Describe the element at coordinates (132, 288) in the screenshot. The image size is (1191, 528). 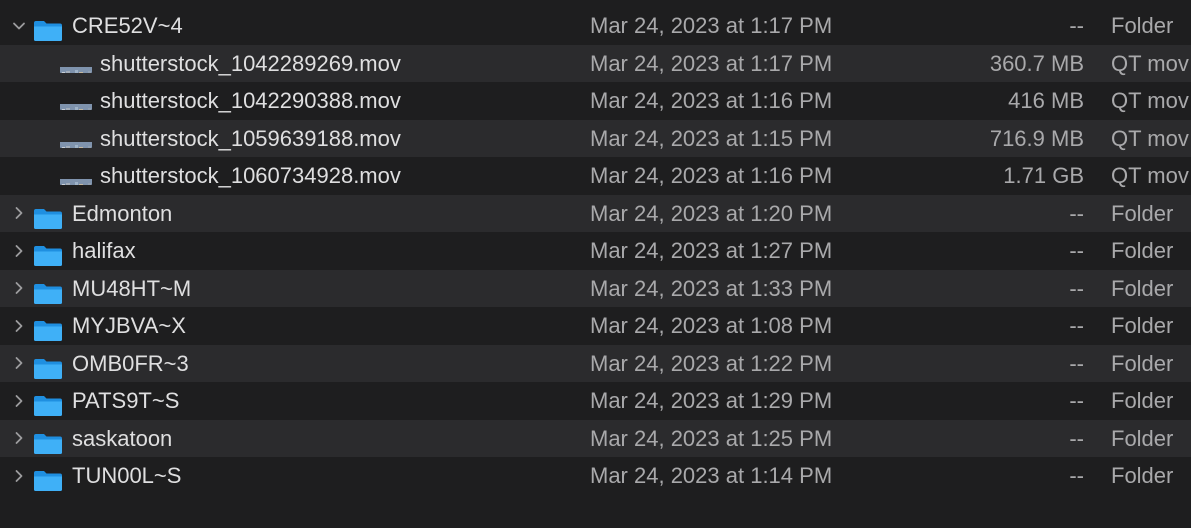
I see `file-name: MU48HT~M` at that location.